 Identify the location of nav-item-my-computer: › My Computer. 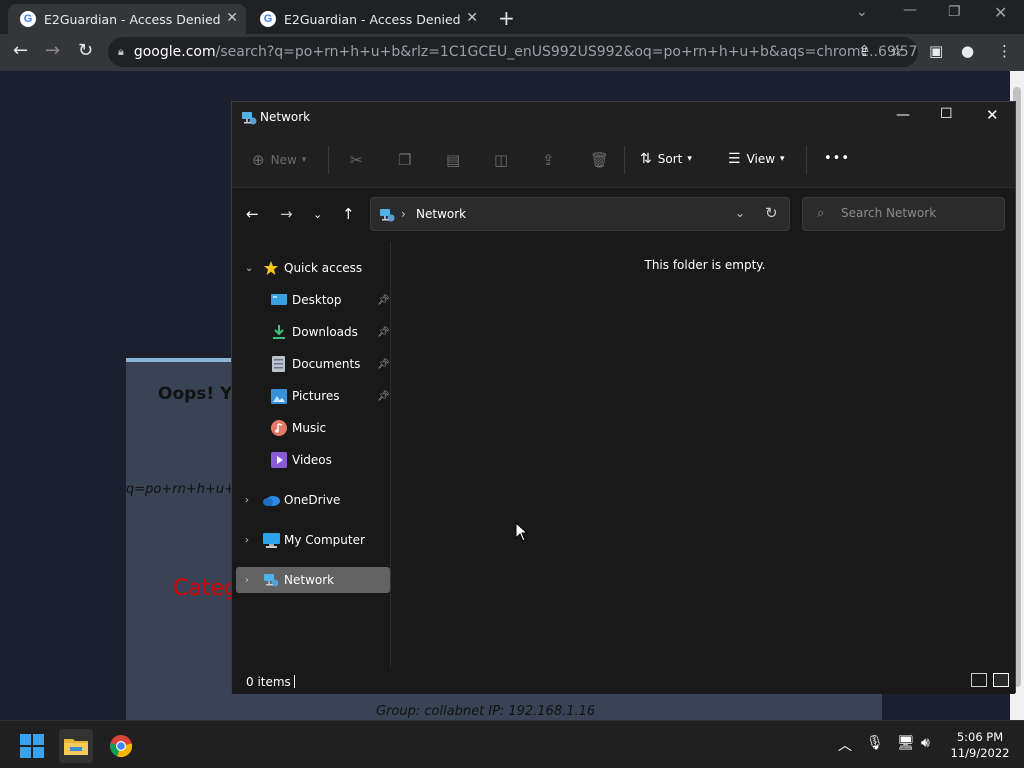
(313, 540).